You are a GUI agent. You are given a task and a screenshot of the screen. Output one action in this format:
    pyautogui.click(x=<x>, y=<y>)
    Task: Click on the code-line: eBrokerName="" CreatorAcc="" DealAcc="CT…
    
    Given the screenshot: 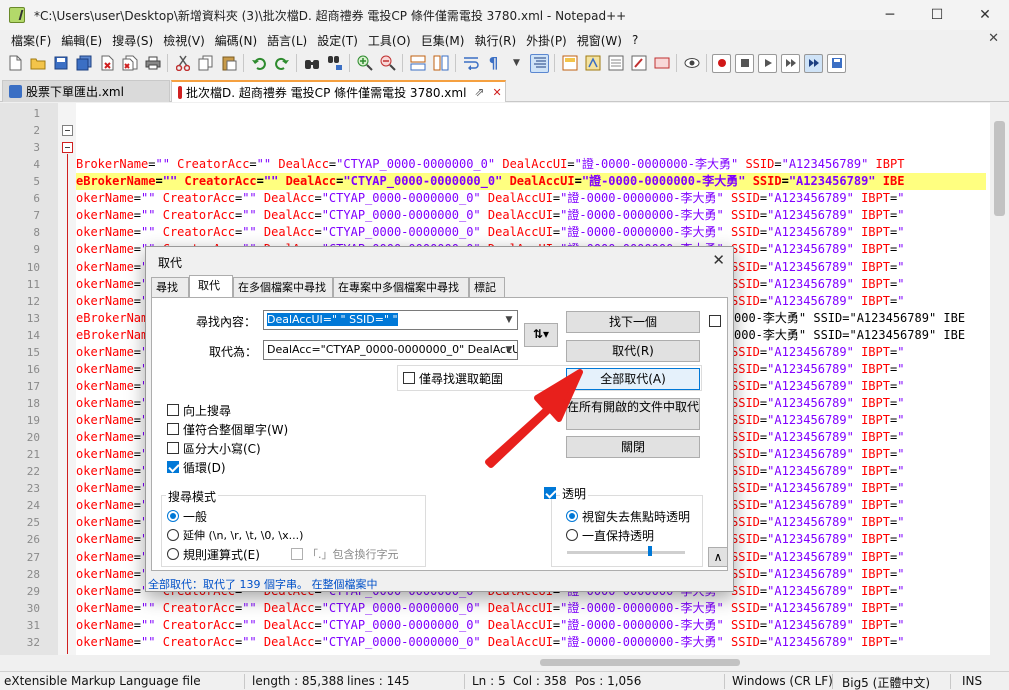 What is the action you would take?
    pyautogui.click(x=531, y=181)
    